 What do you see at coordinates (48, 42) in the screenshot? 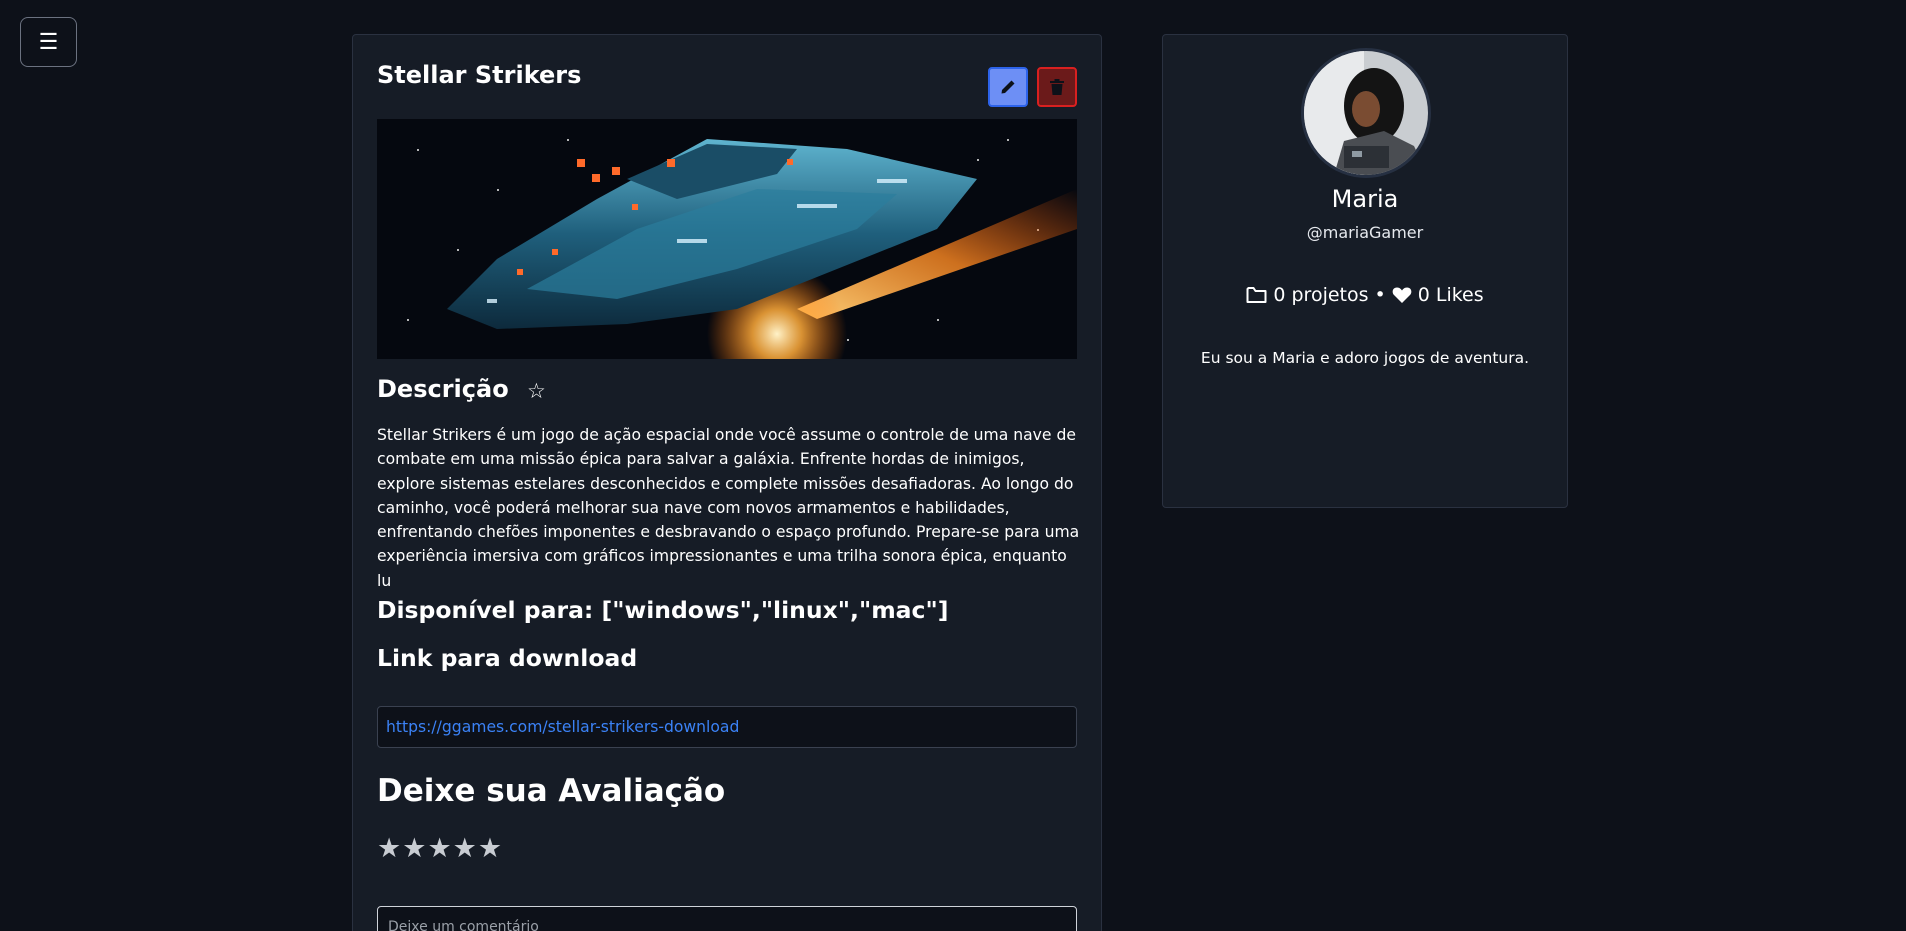
I see `menu-toggle-button: ☰` at bounding box center [48, 42].